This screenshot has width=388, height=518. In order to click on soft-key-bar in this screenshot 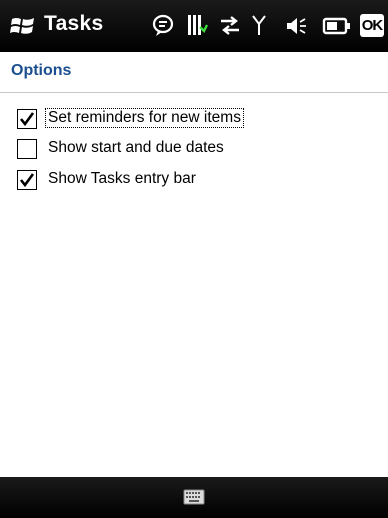, I will do `click(194, 497)`.